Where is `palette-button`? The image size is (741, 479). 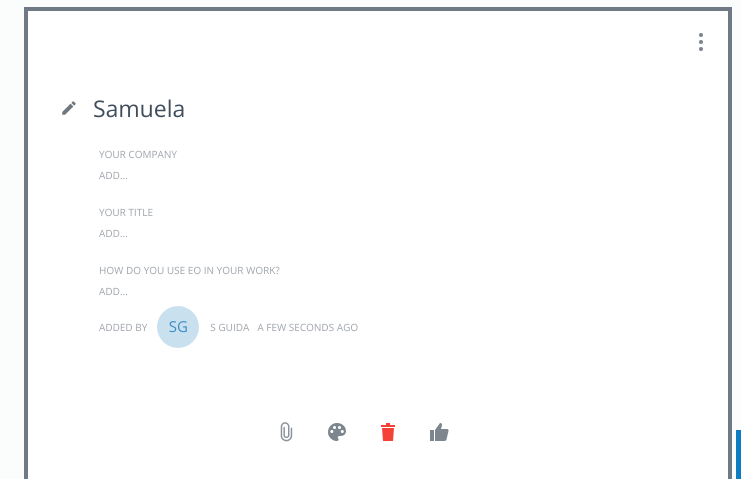
palette-button is located at coordinates (337, 432).